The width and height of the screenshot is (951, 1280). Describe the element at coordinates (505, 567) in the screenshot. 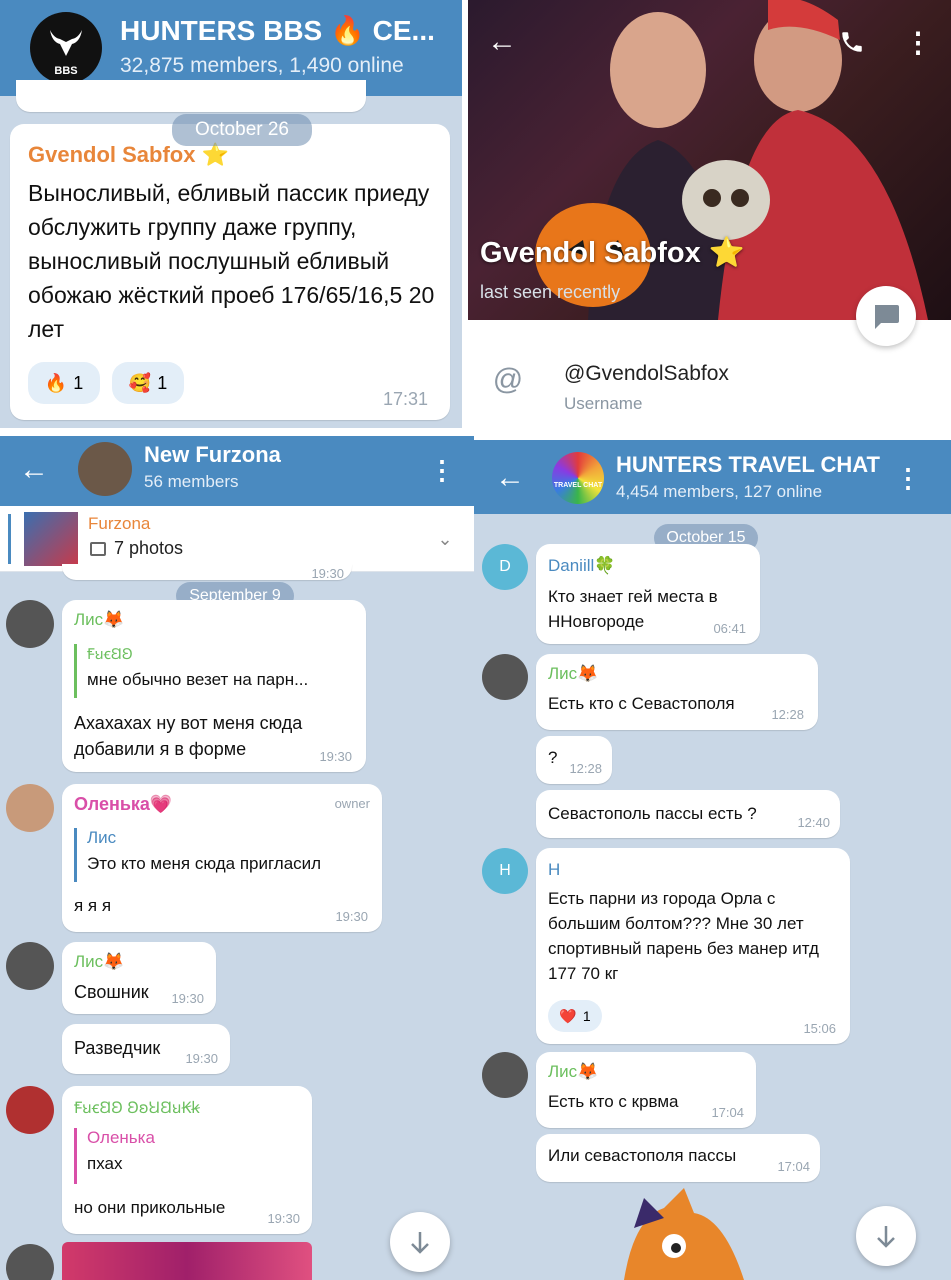

I see `user-avatar: D` at that location.